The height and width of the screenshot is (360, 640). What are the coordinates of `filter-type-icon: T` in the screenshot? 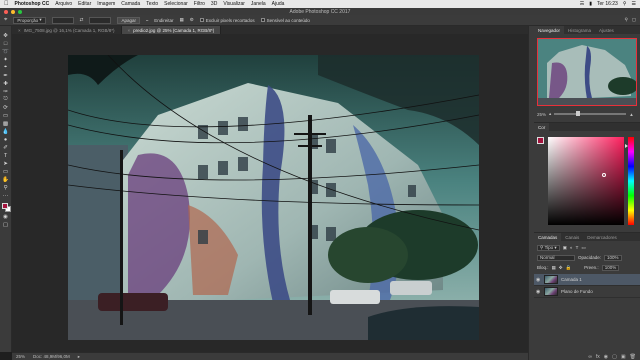 It's located at (577, 247).